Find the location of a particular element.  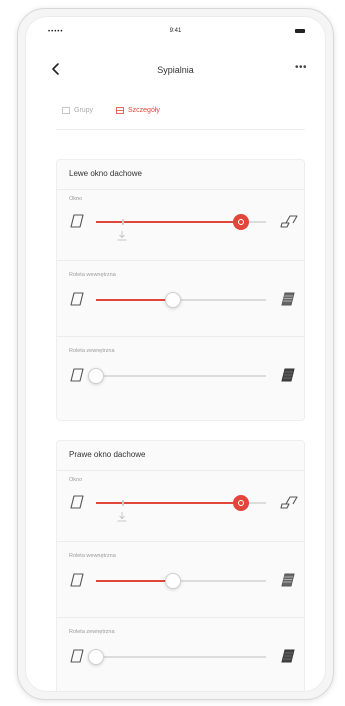

details-tab-icon is located at coordinates (120, 110).